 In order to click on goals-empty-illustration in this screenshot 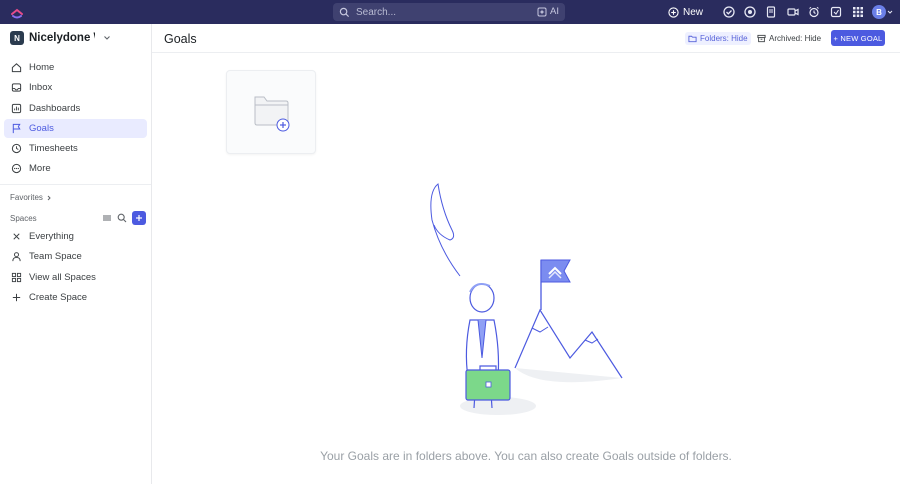, I will do `click(526, 299)`.